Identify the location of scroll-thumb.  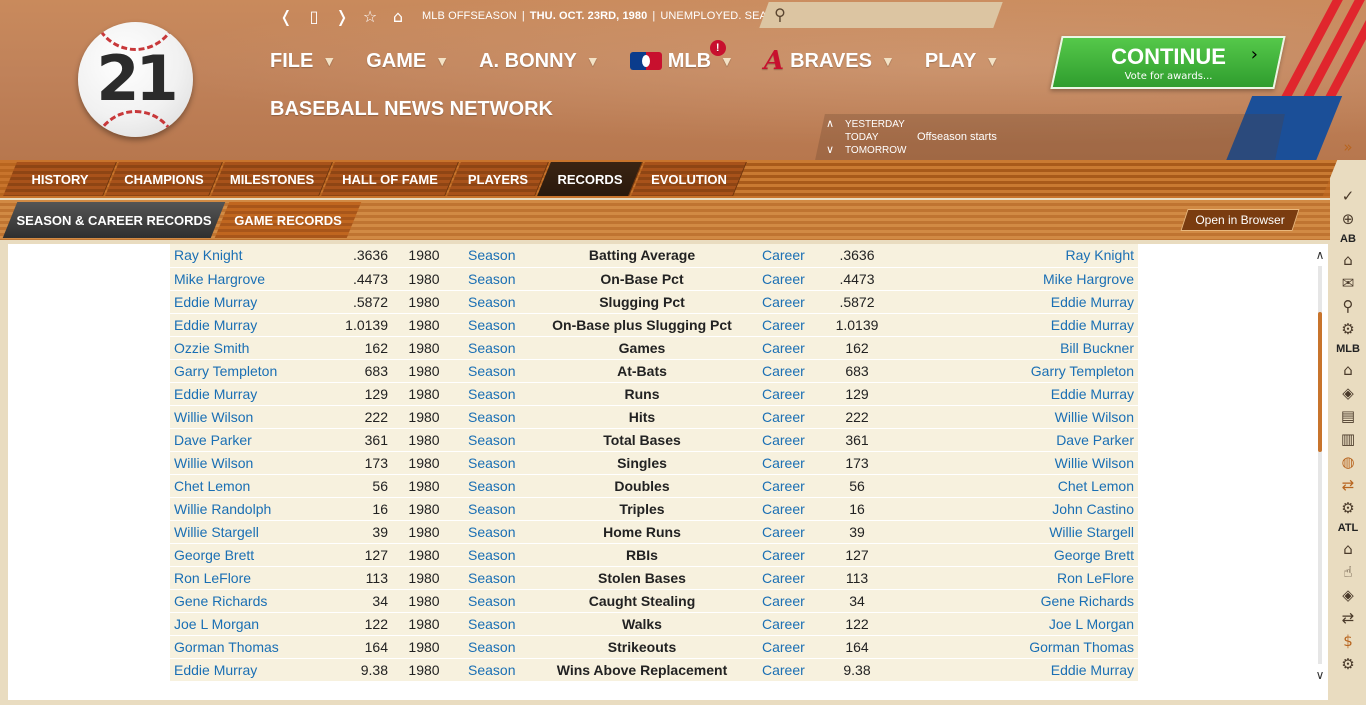
(1320, 382).